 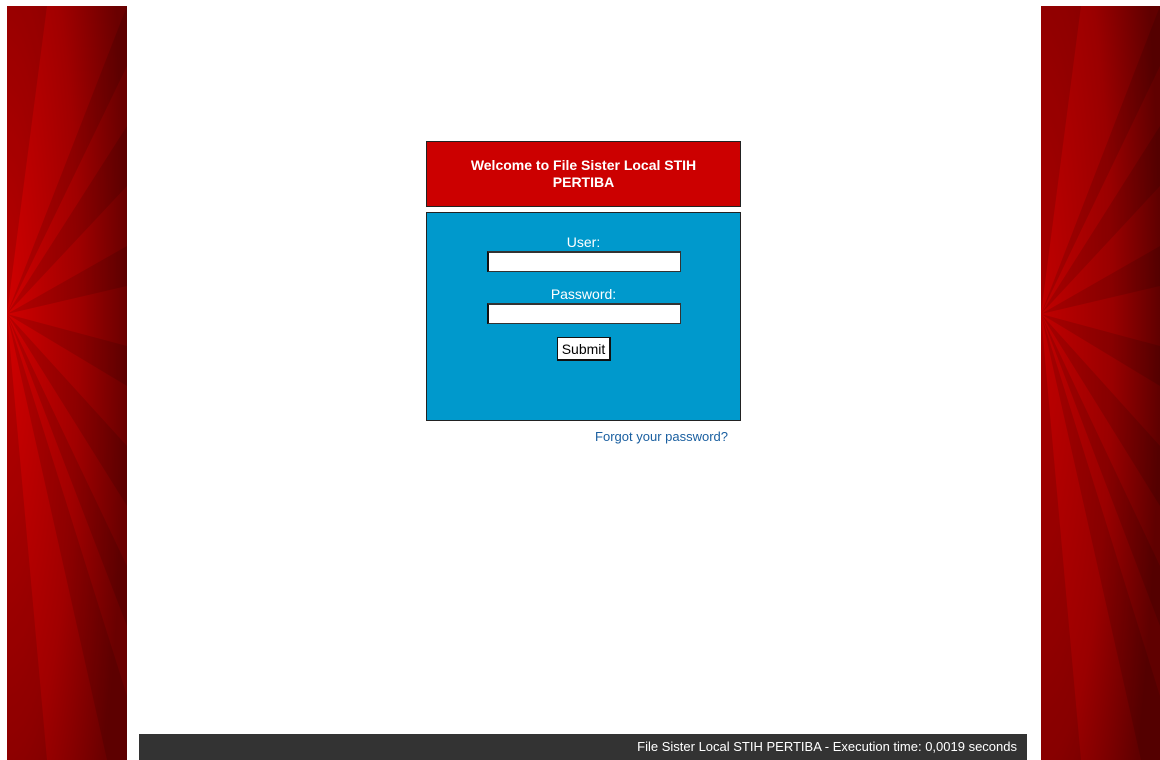 I want to click on right-sunburst-graphic, so click(x=1100, y=383).